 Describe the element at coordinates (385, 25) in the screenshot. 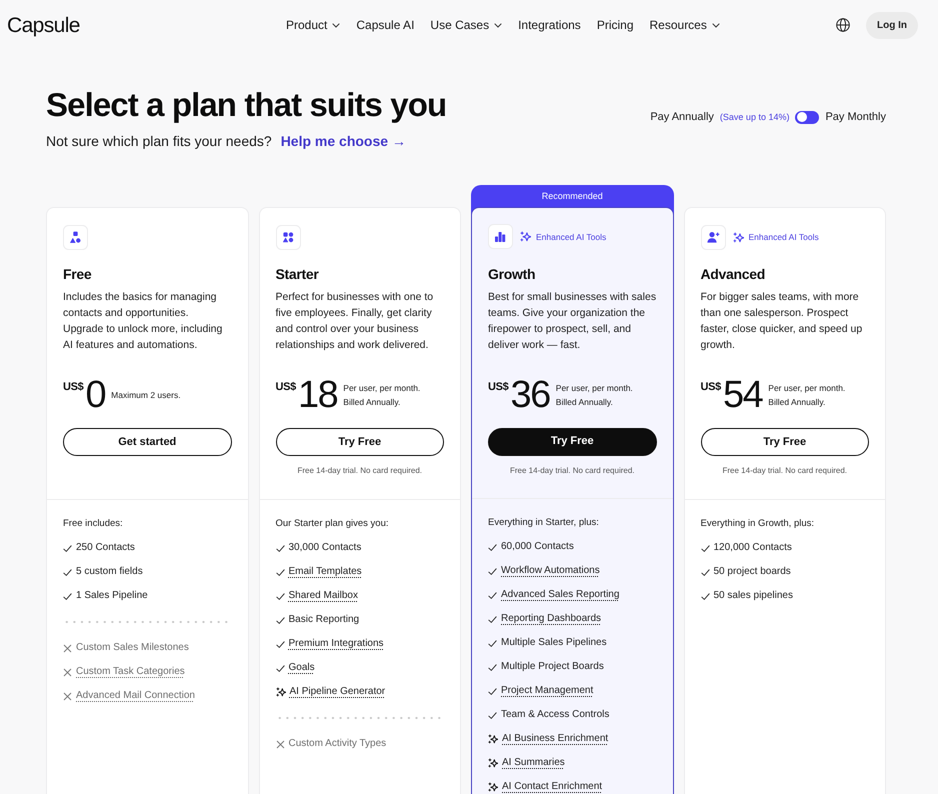

I see `nav-link: Capsule AI` at that location.